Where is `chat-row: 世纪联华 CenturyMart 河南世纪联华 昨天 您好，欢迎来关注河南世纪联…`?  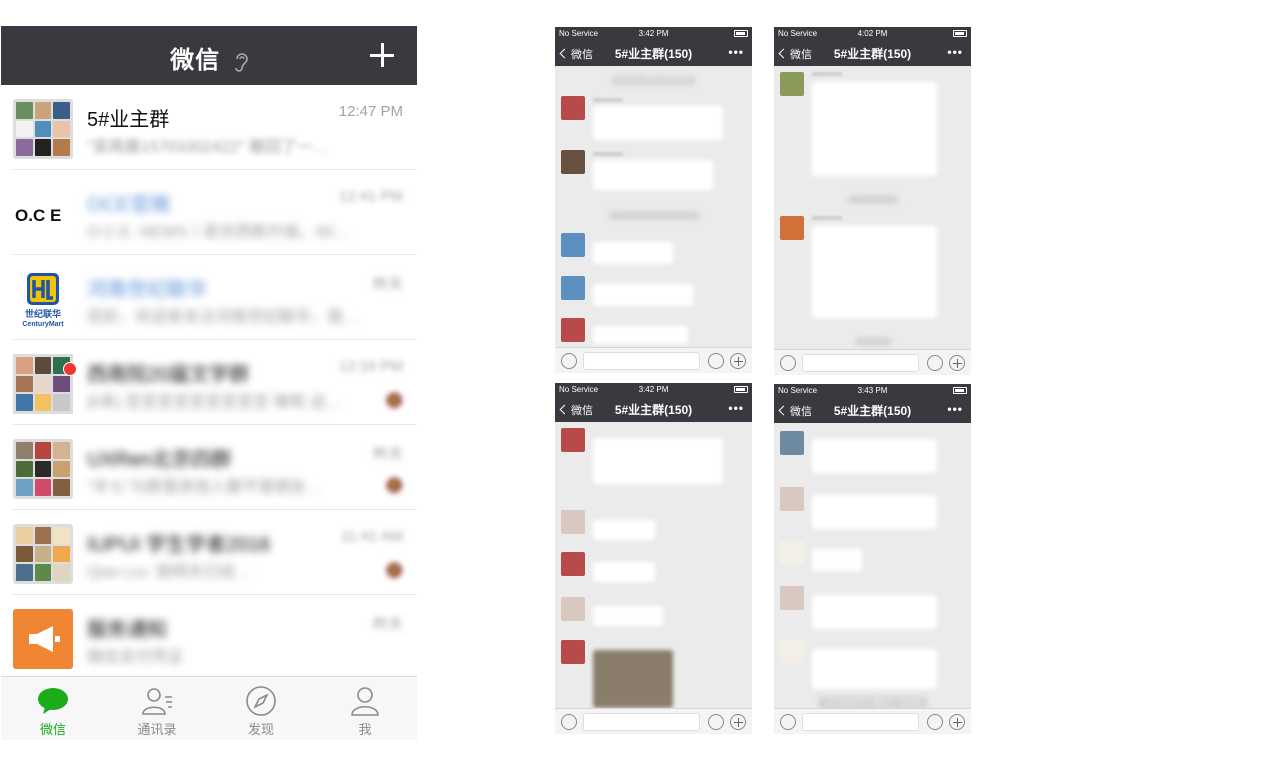 chat-row: 世纪联华 CenturyMart 河南世纪联华 昨天 您好，欢迎来关注河南世纪联… is located at coordinates (215, 297).